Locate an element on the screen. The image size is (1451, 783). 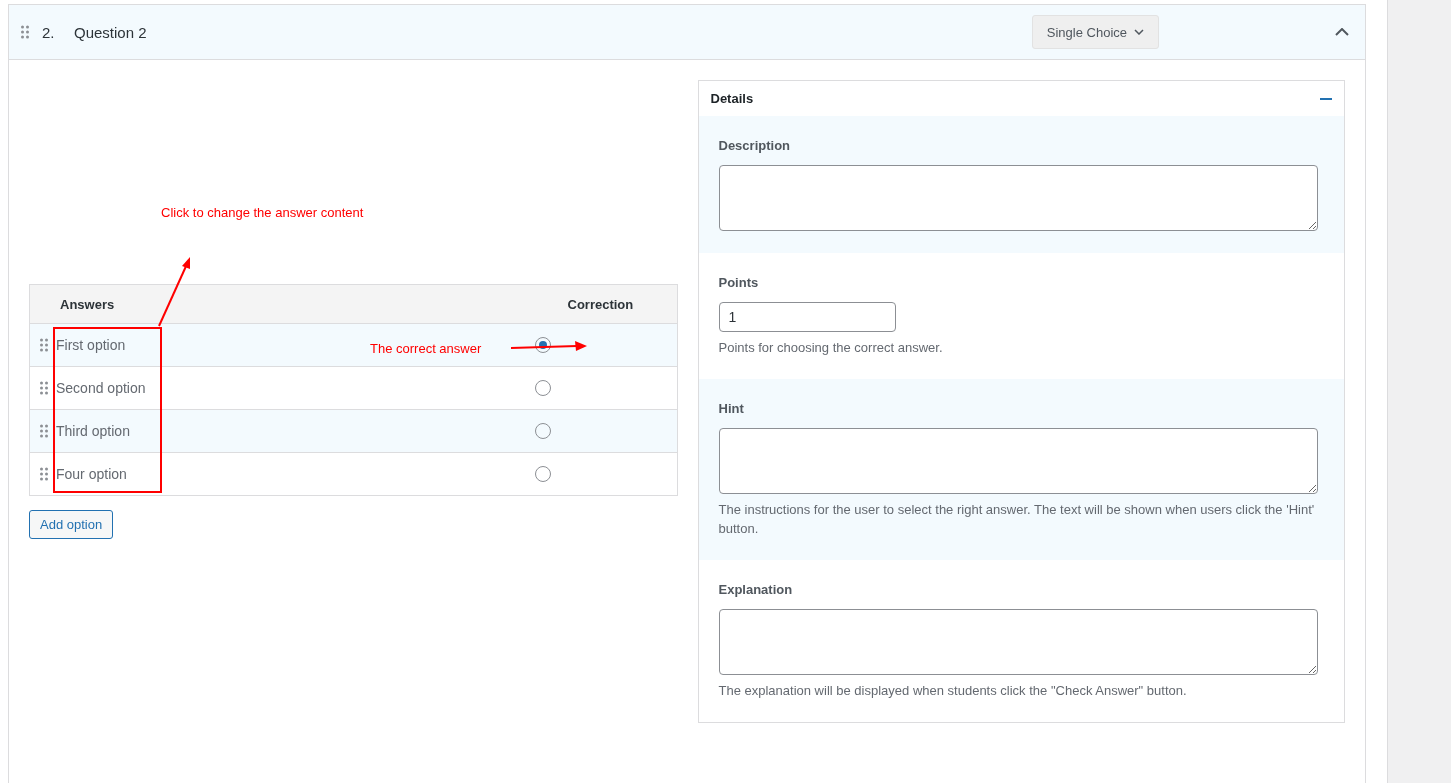
answer-text: Second option is located at coordinates (101, 388).